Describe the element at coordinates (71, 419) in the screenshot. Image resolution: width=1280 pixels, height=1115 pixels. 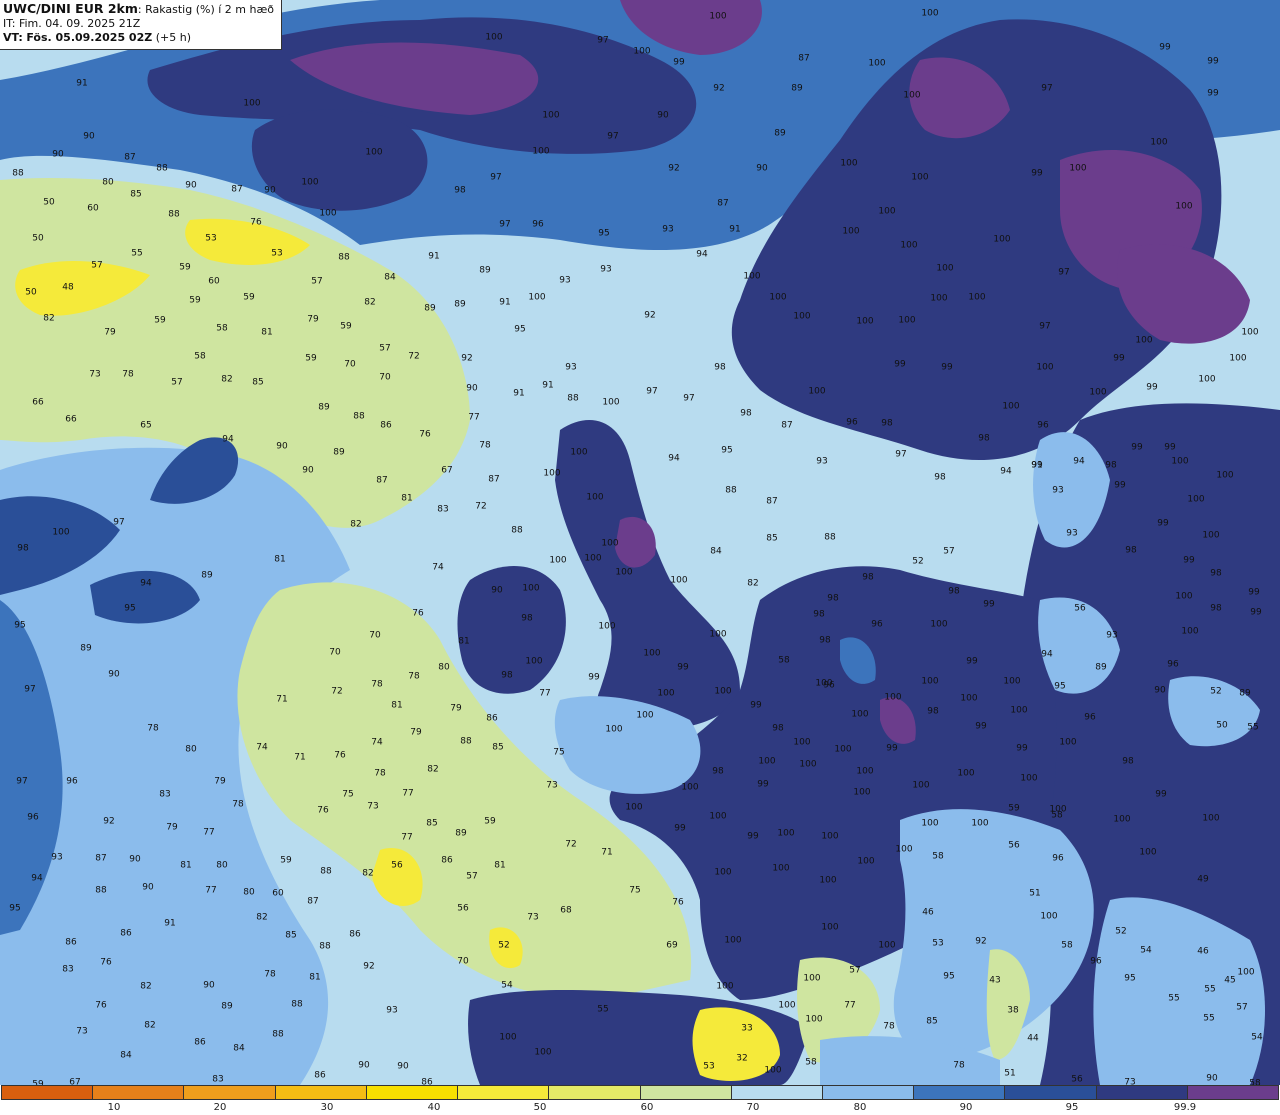
I see `humidity-value: 66` at that location.